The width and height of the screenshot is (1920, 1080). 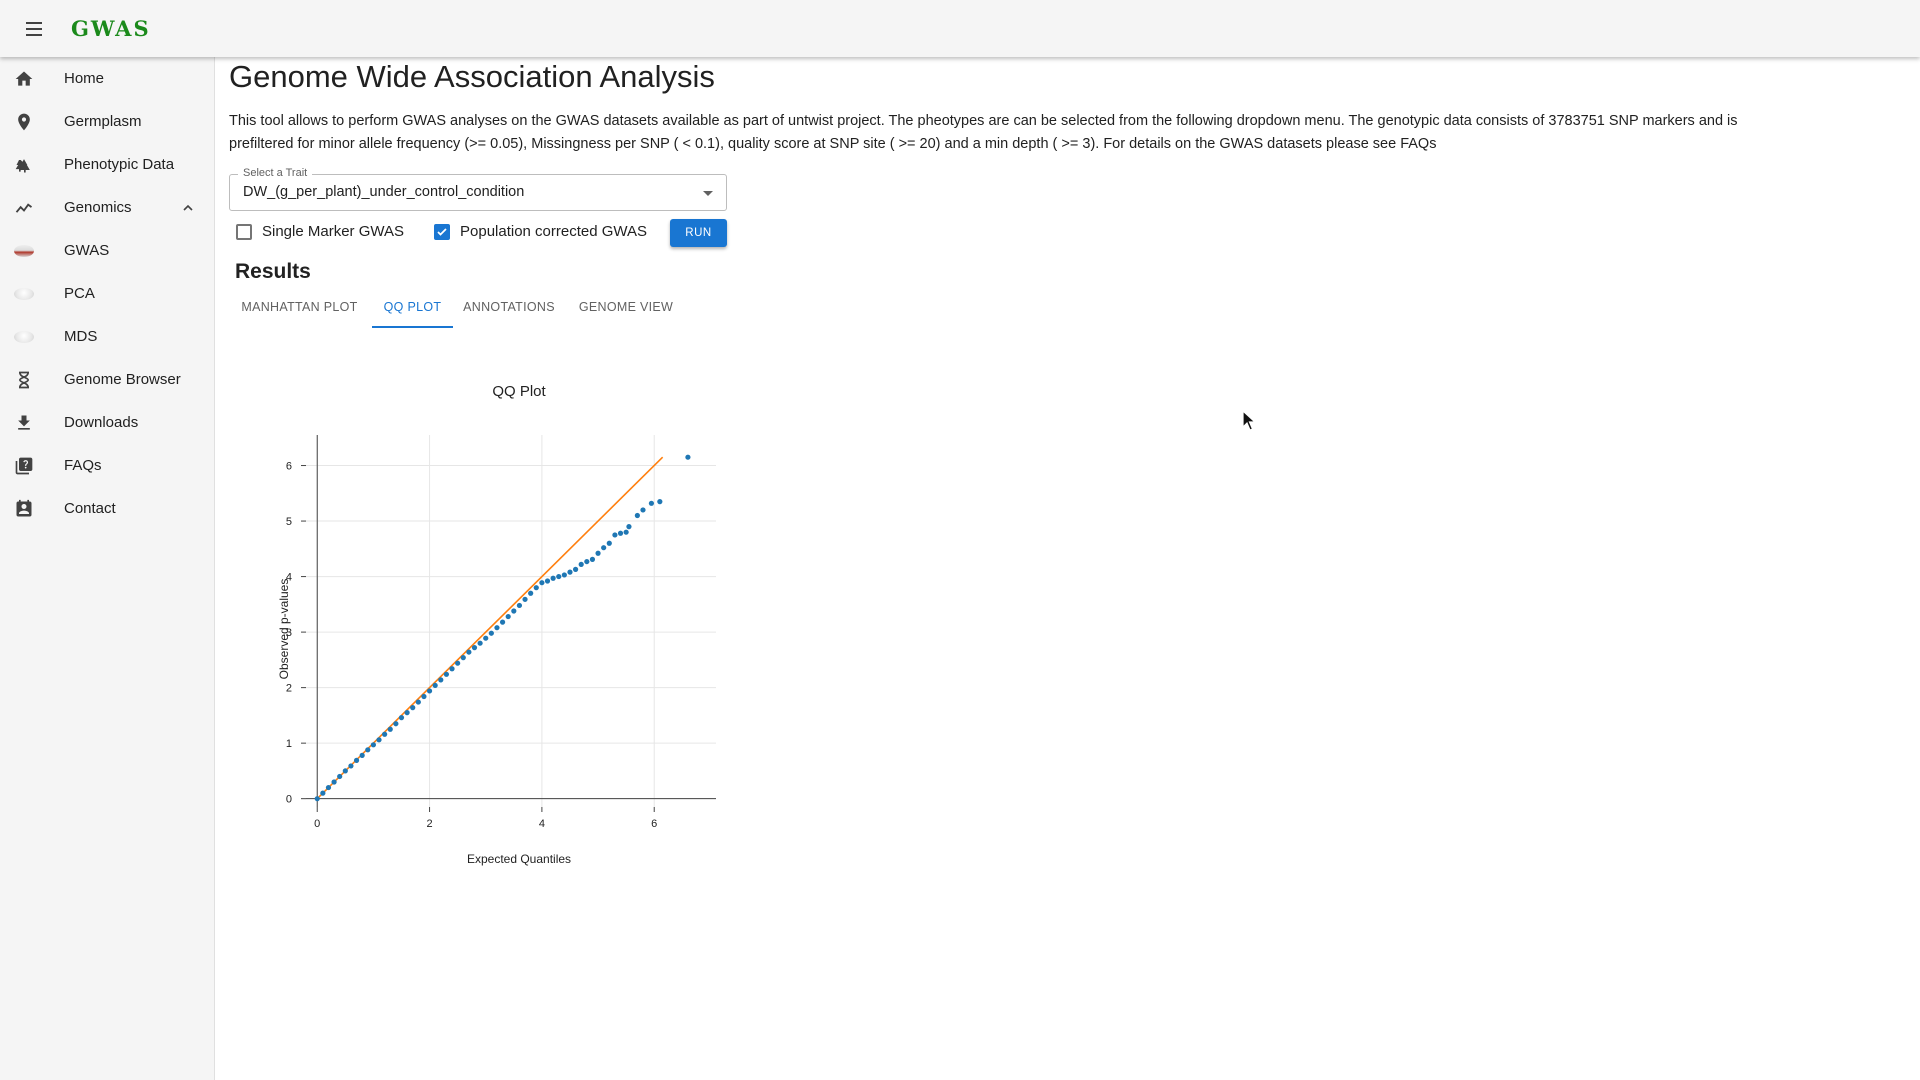 What do you see at coordinates (24, 380) in the screenshot?
I see `dna-icon` at bounding box center [24, 380].